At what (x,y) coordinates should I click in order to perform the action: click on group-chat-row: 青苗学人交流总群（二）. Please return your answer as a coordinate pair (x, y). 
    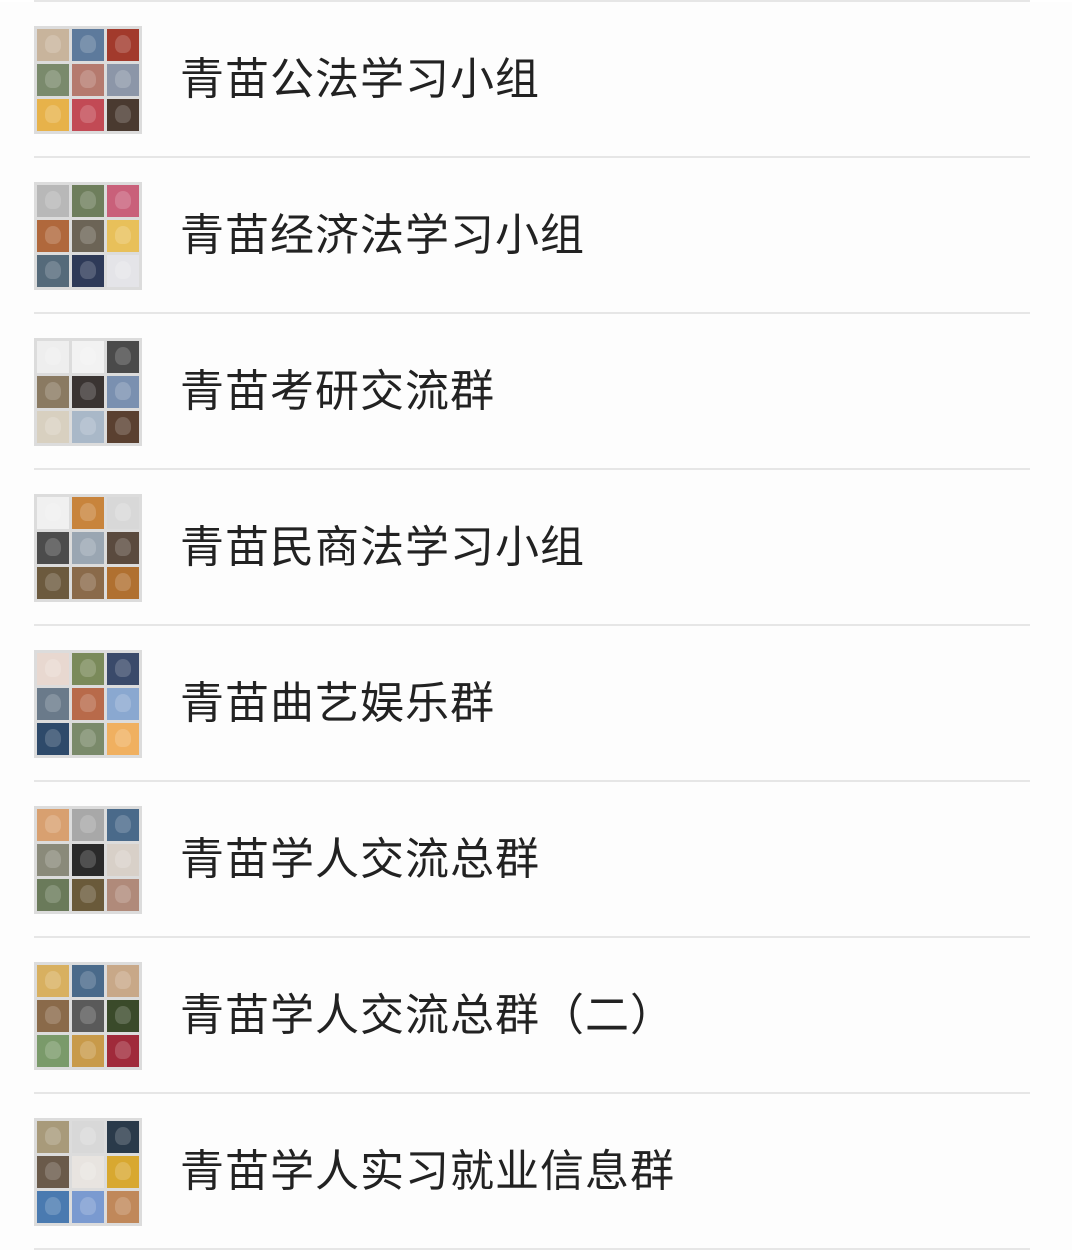
    Looking at the image, I should click on (536, 1016).